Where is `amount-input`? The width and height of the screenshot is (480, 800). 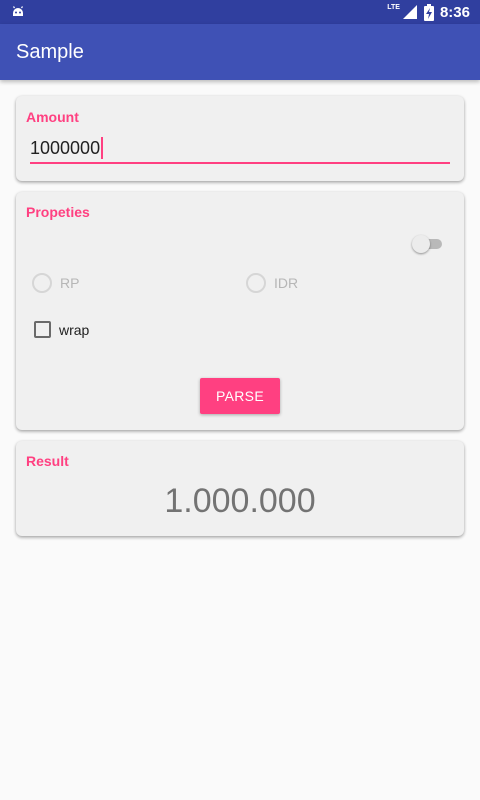
amount-input is located at coordinates (240, 150).